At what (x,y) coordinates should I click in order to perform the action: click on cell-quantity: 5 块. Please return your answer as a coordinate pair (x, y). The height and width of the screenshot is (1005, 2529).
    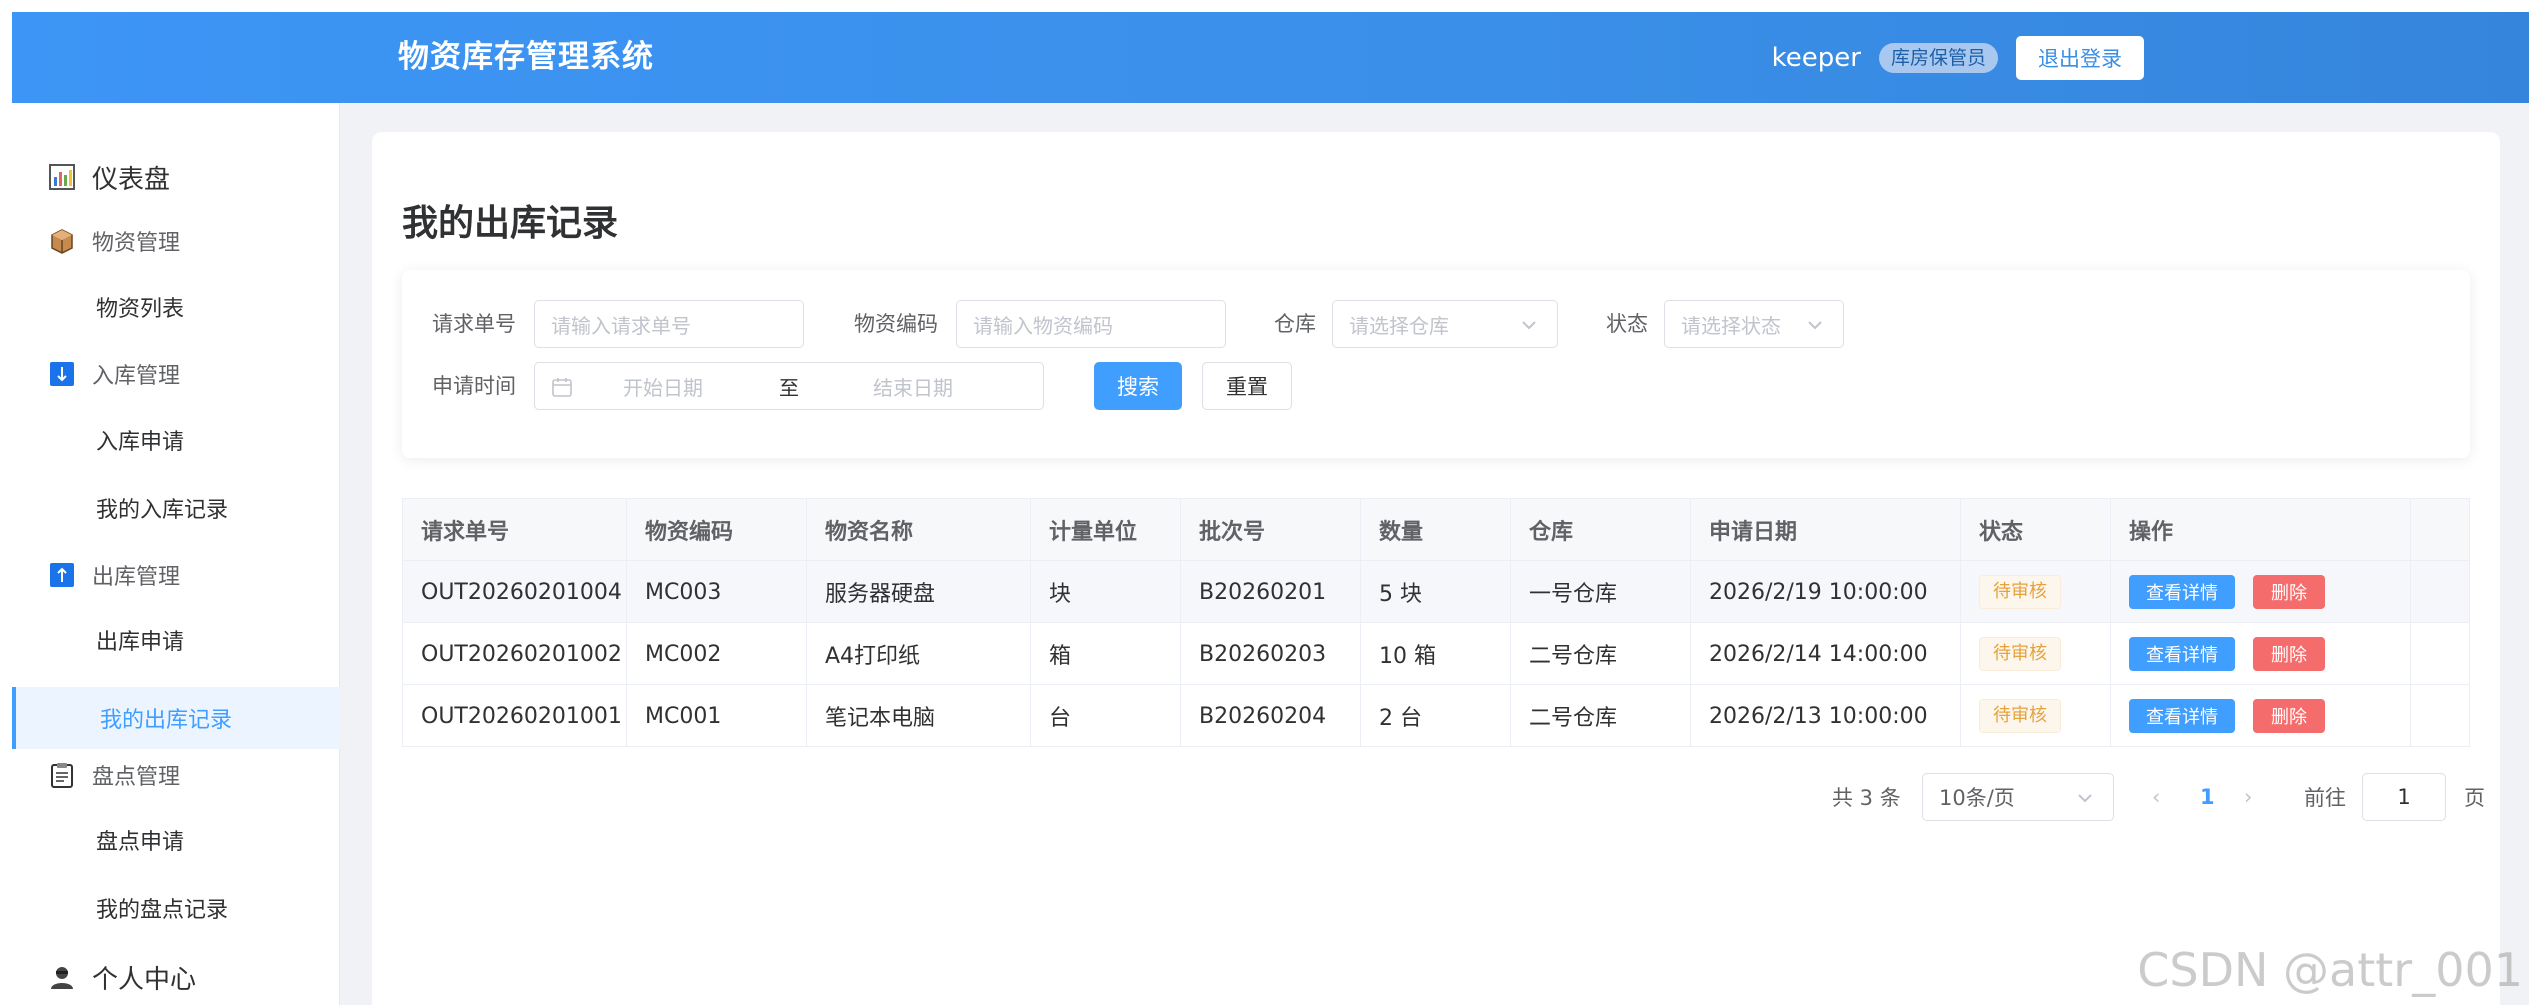
    Looking at the image, I should click on (1436, 592).